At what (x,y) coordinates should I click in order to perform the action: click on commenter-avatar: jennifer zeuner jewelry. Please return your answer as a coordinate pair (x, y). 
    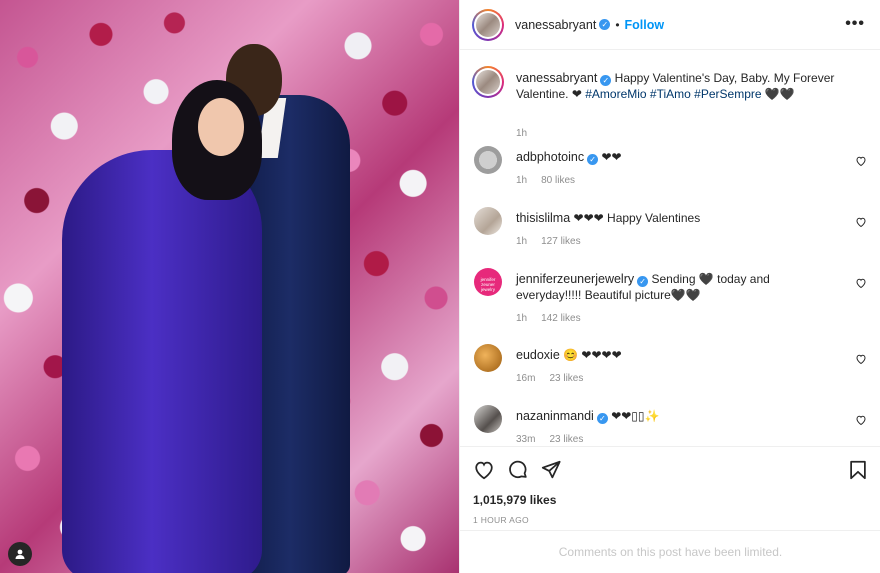
    Looking at the image, I should click on (488, 282).